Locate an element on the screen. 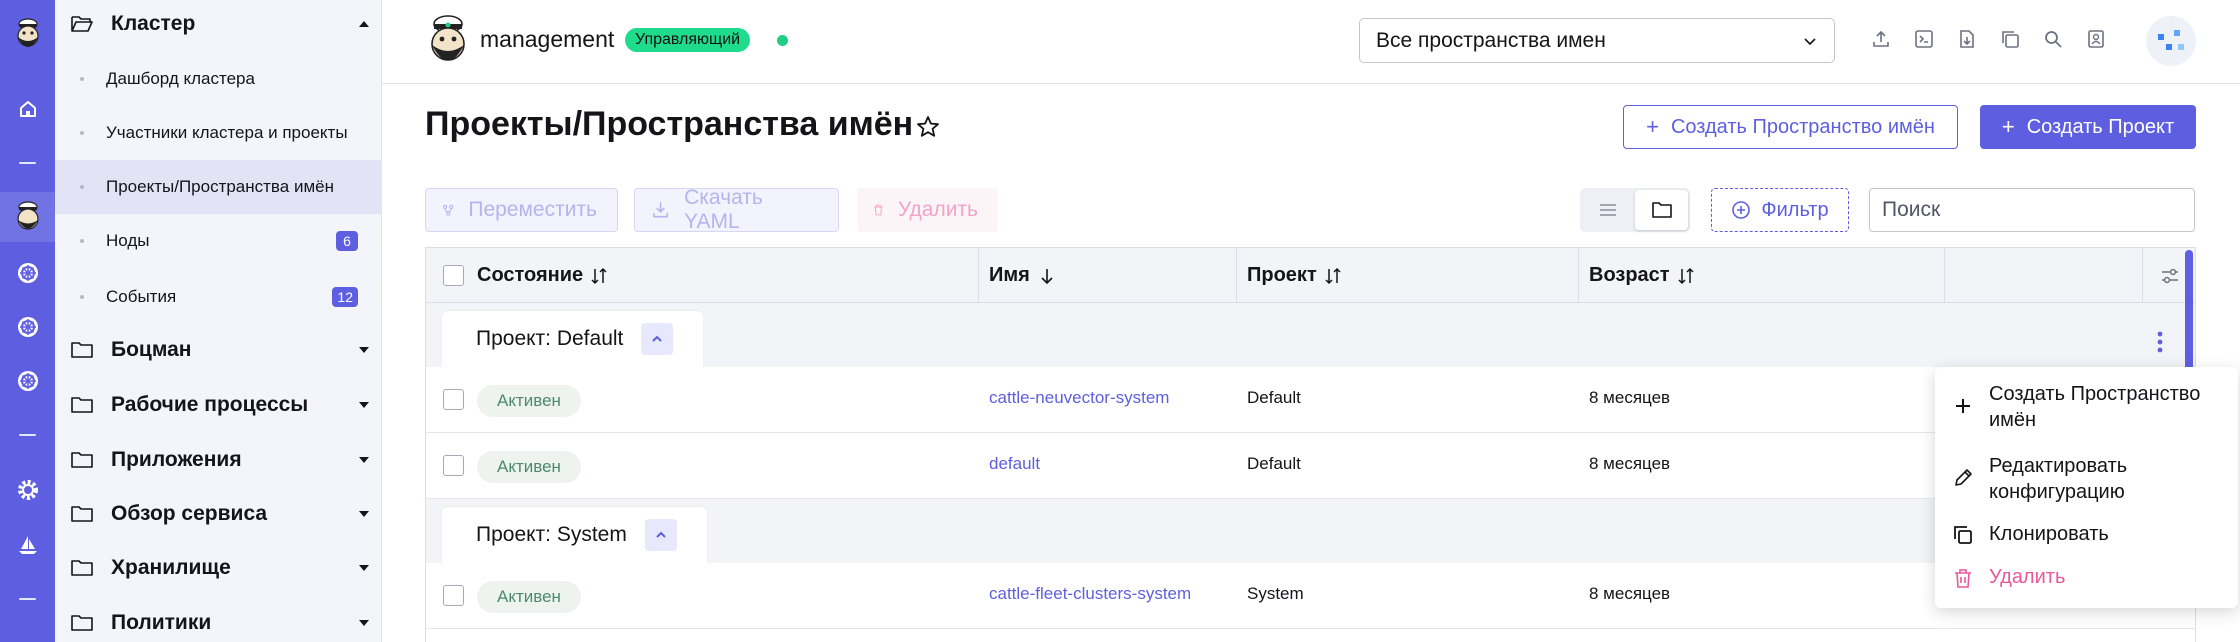  settings-gear-icon is located at coordinates (27, 489).